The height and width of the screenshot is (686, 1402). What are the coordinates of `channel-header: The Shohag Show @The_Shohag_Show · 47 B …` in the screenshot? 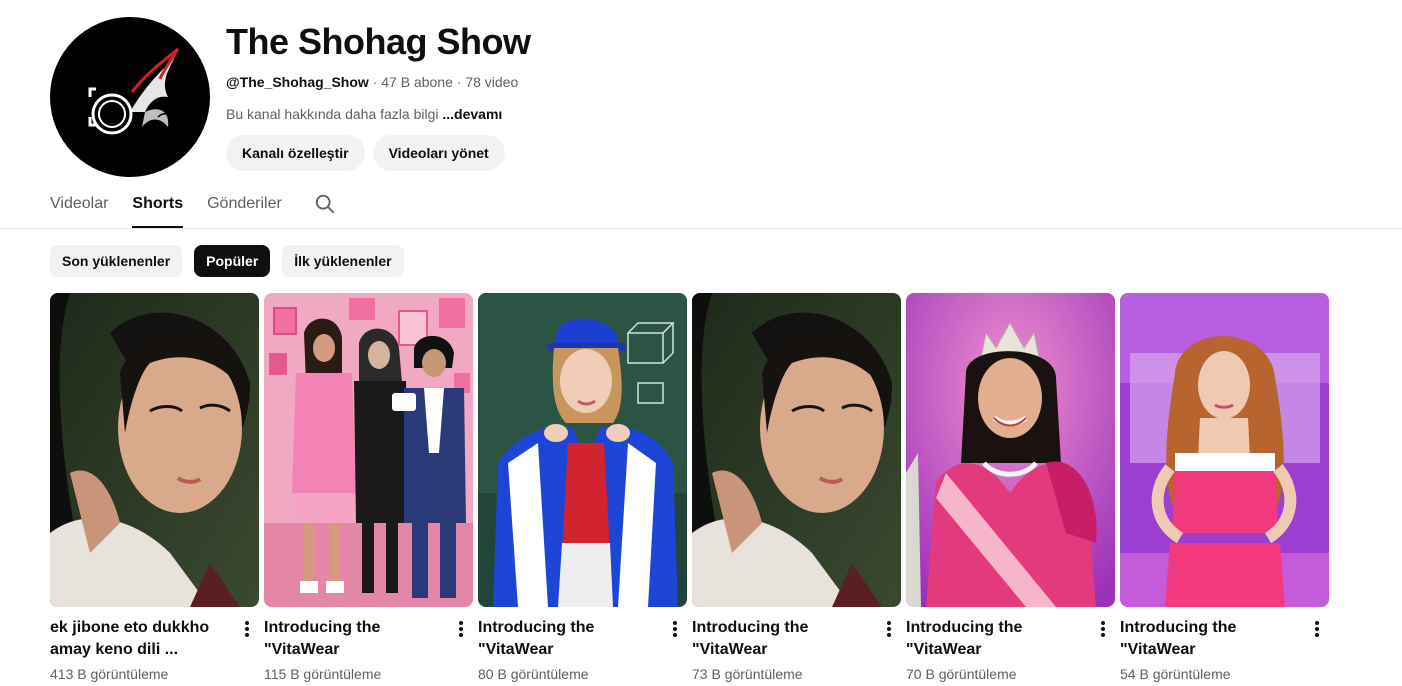 It's located at (290, 97).